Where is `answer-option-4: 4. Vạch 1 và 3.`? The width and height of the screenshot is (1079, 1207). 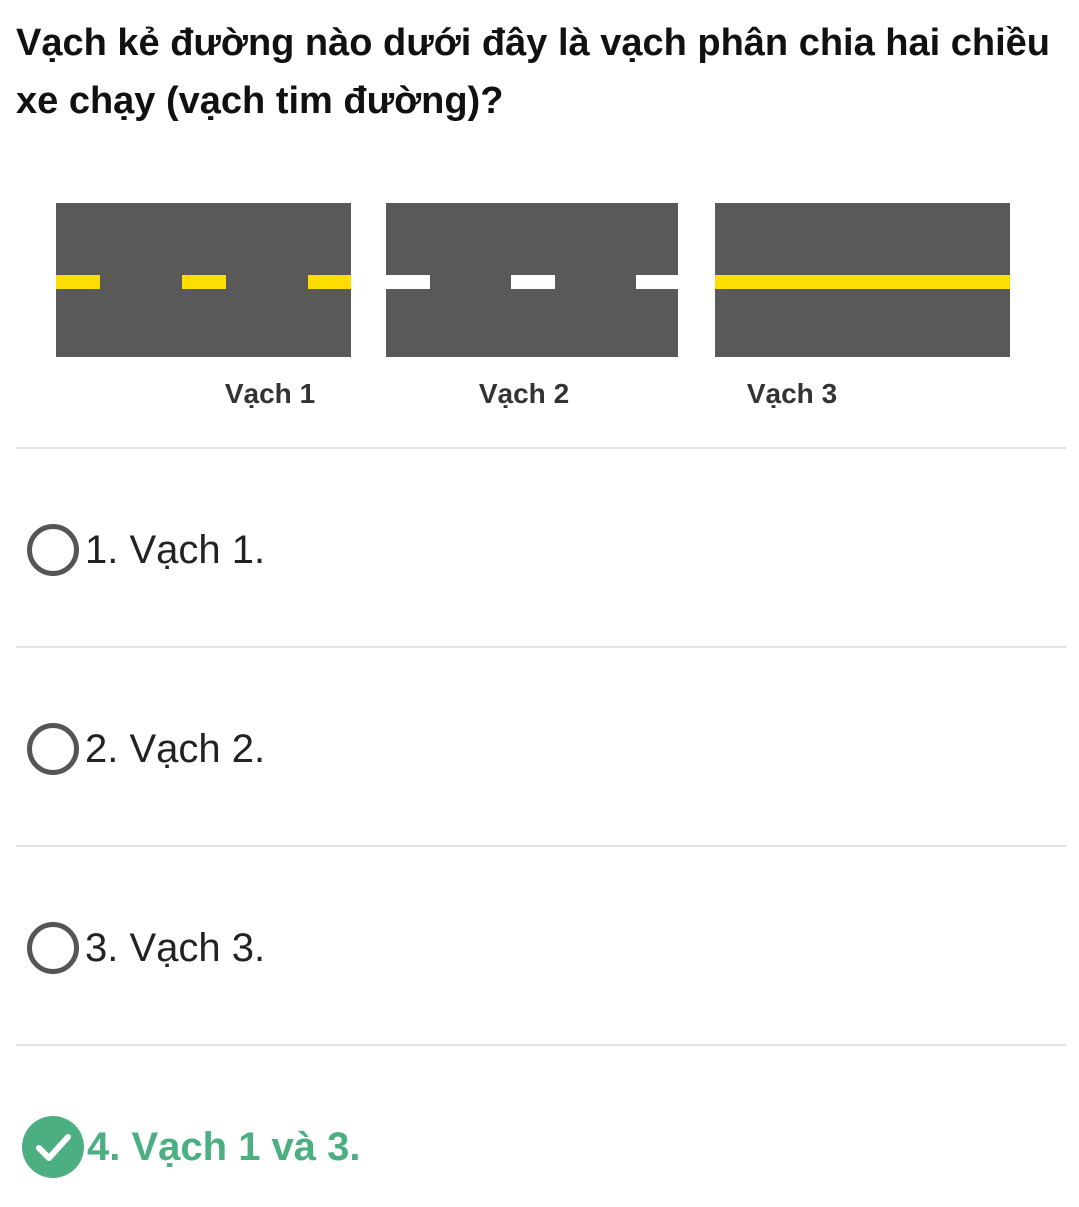
answer-option-4: 4. Vạch 1 và 3. is located at coordinates (541, 1147).